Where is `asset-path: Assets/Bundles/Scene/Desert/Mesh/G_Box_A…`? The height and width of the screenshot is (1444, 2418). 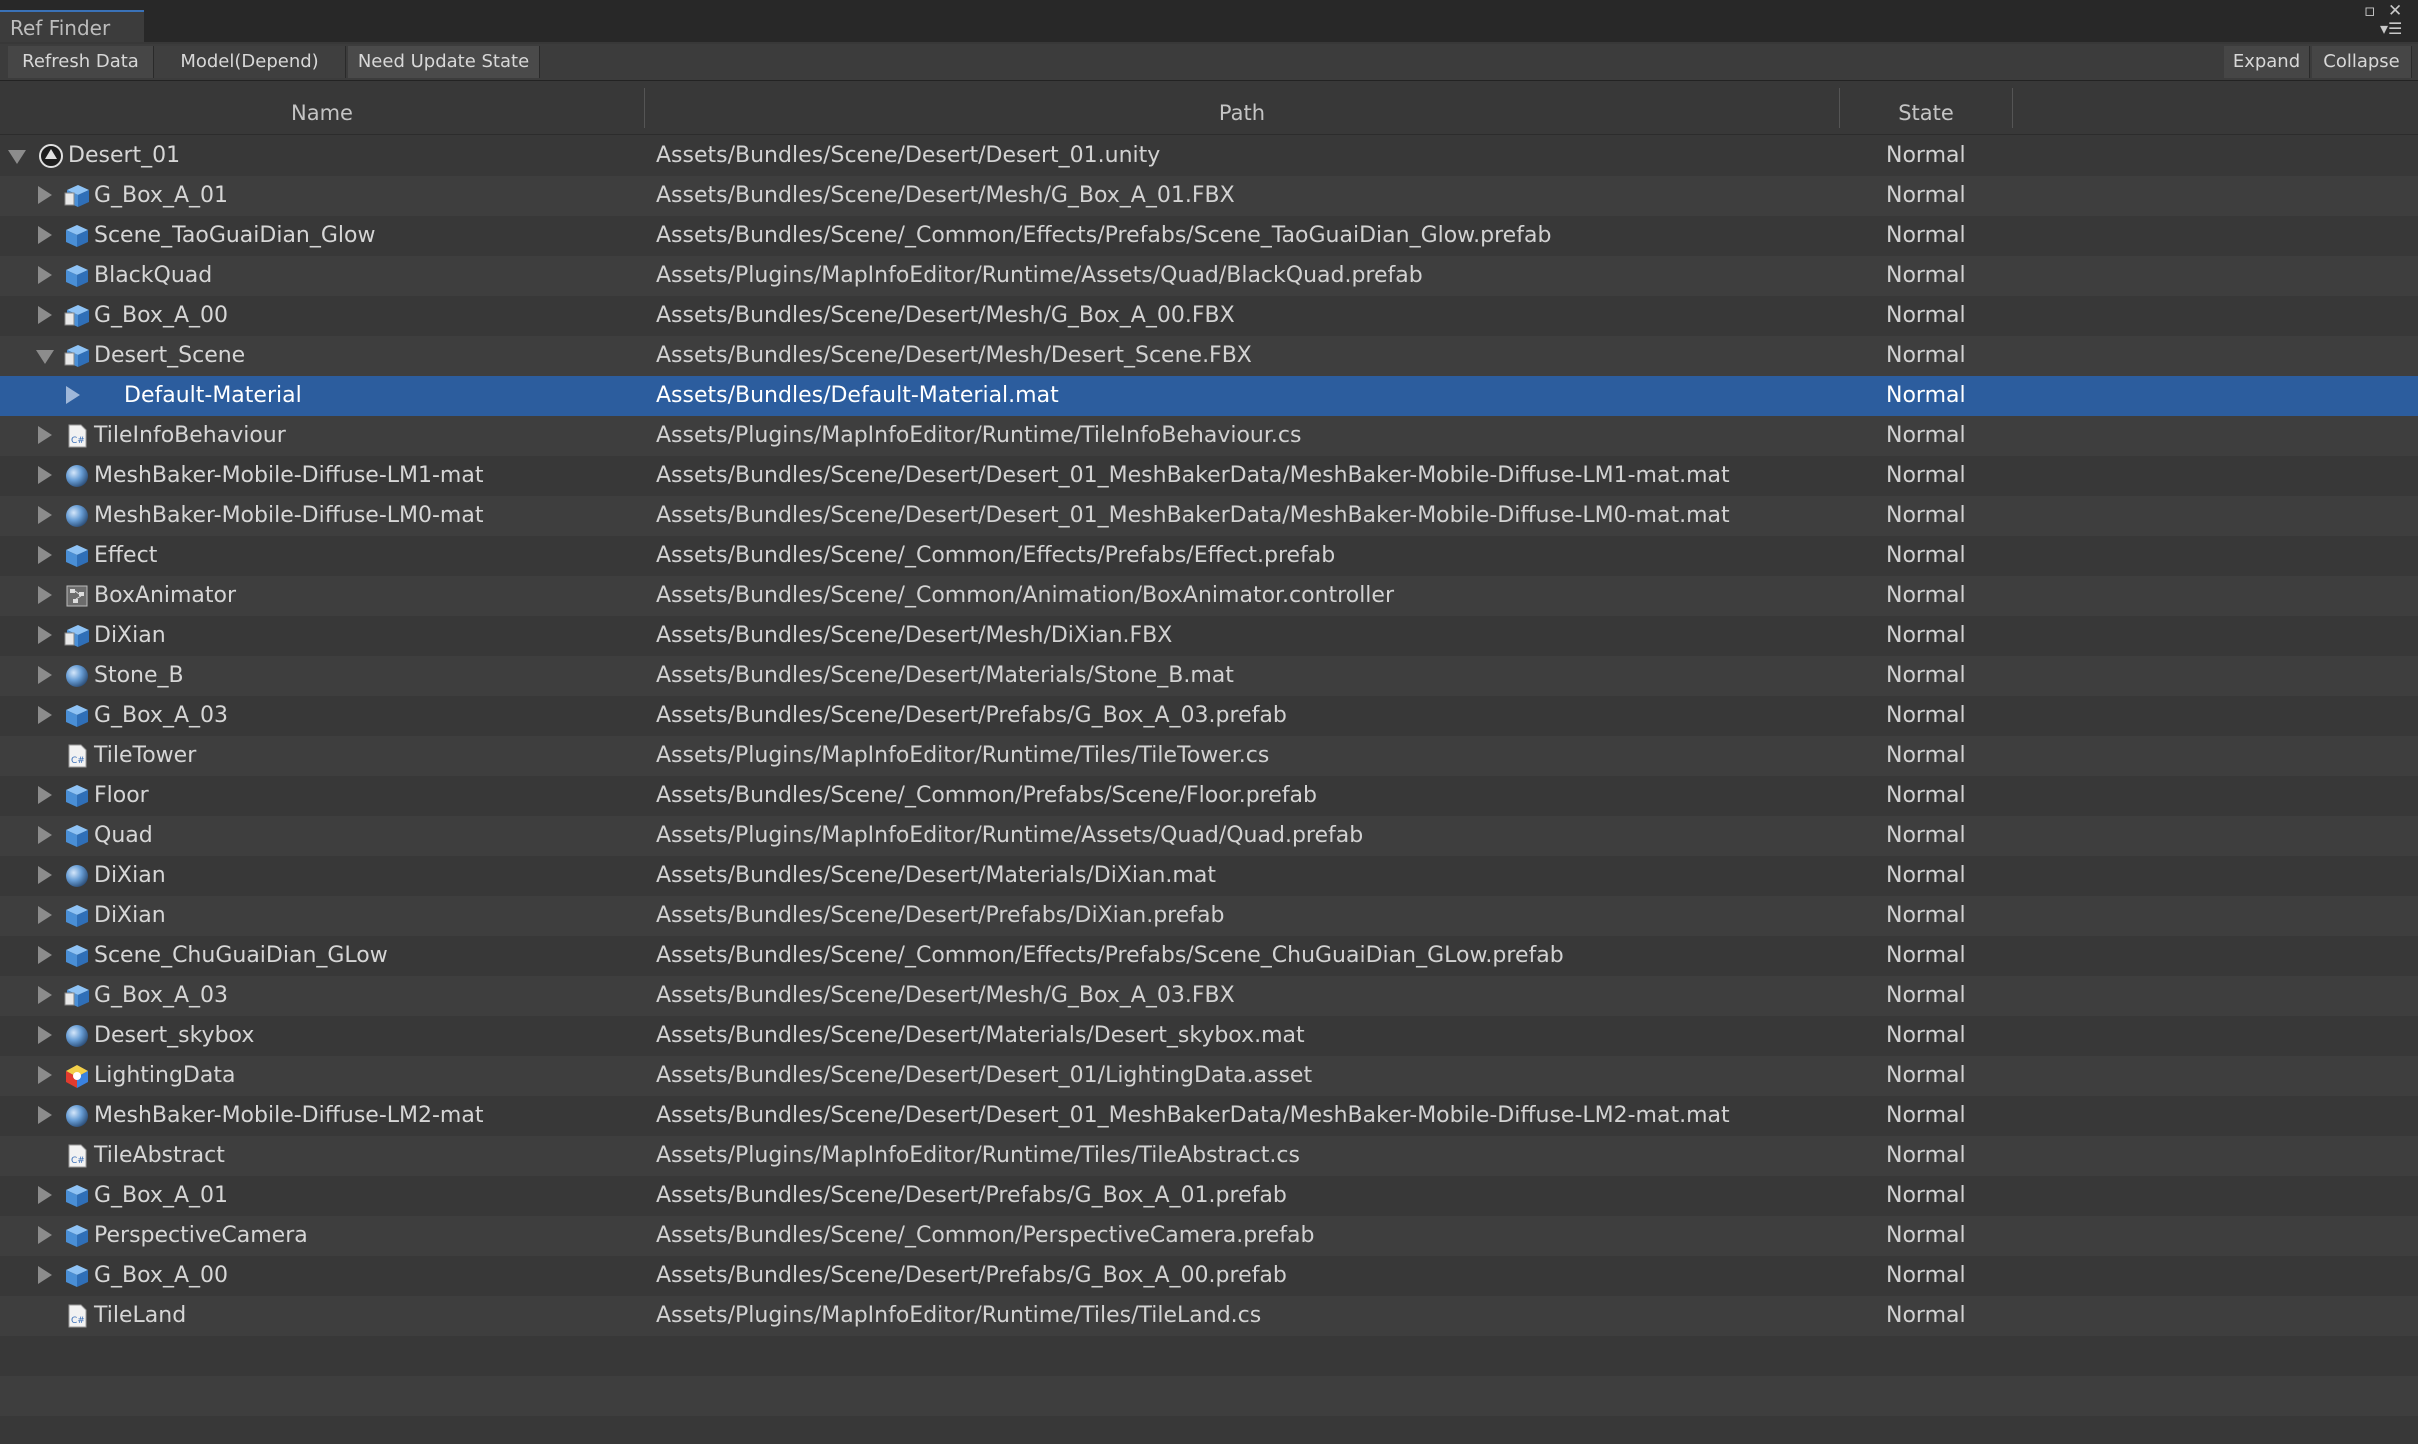
asset-path: Assets/Bundles/Scene/Desert/Mesh/G_Box_A… is located at coordinates (945, 995).